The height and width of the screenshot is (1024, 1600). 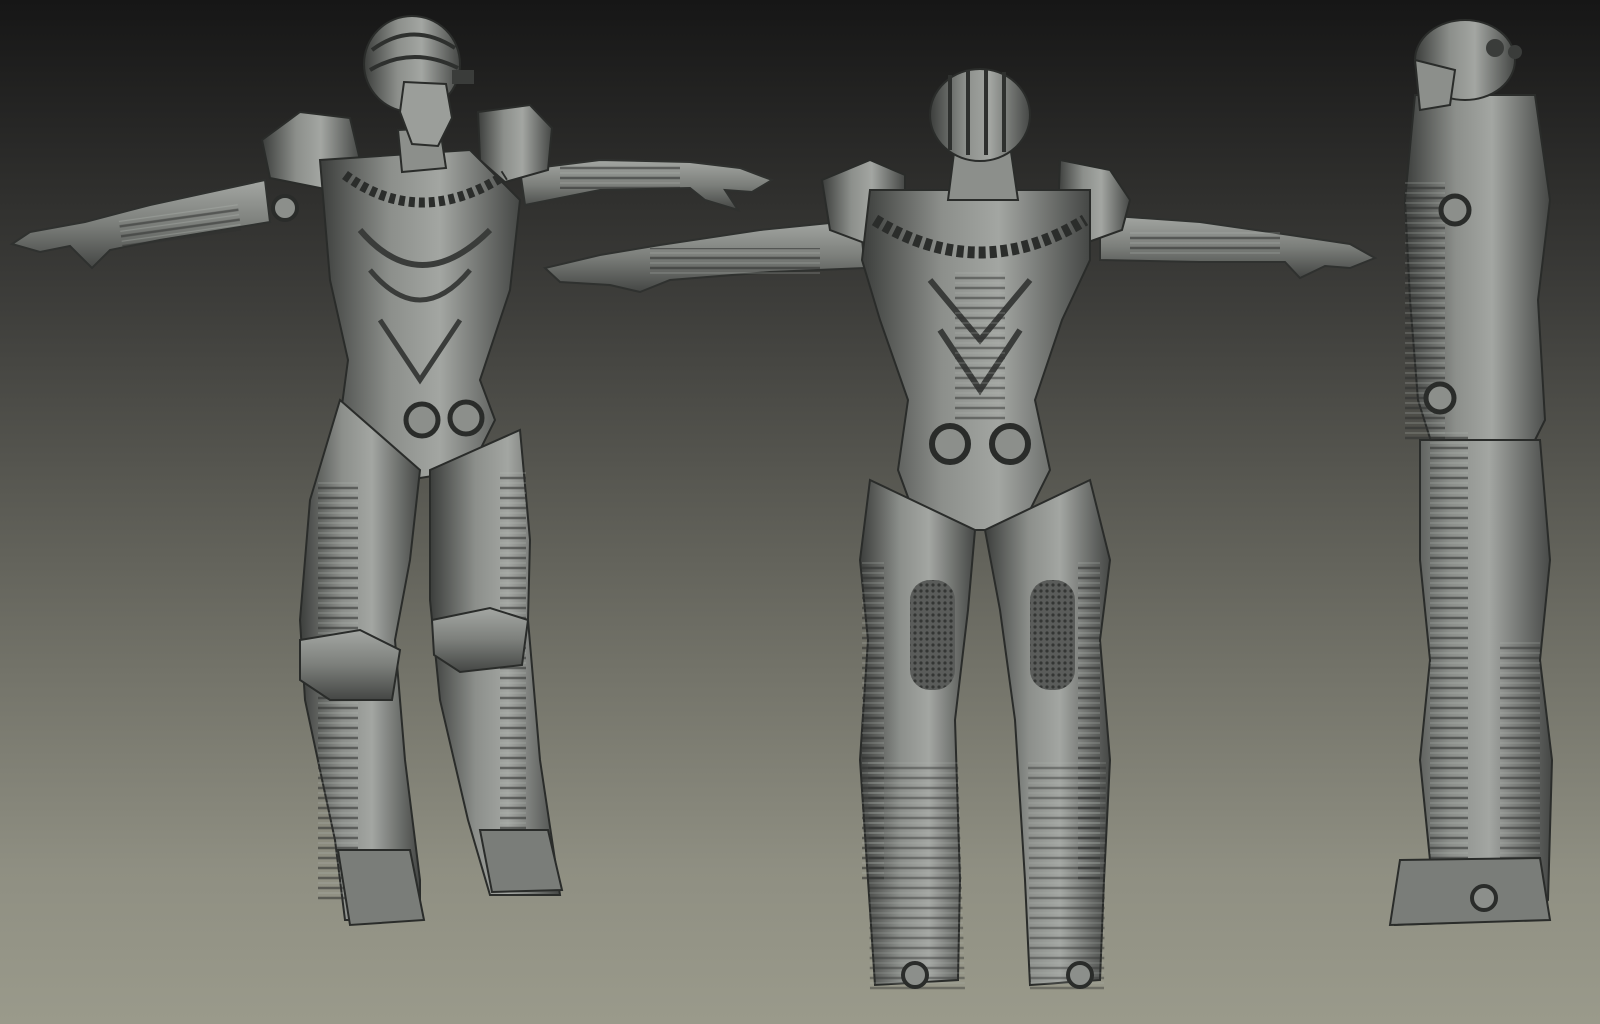 What do you see at coordinates (1435, 85) in the screenshot?
I see `face-visor` at bounding box center [1435, 85].